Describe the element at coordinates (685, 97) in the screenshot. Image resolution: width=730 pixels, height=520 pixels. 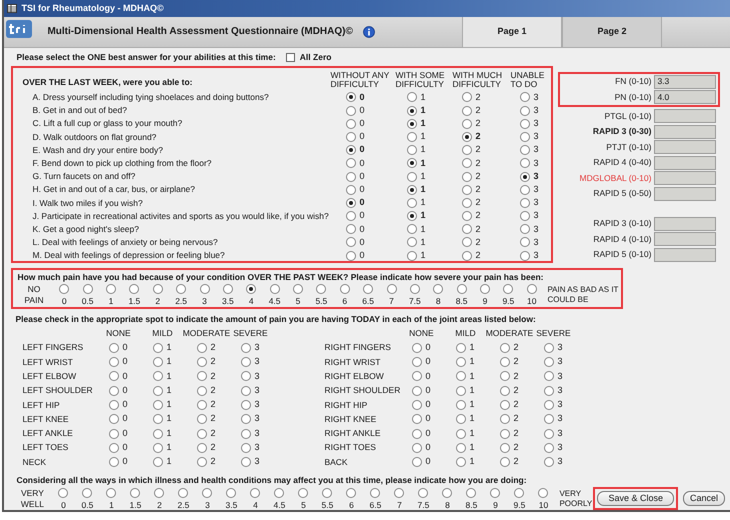
I see `score-field: 4.0` at that location.